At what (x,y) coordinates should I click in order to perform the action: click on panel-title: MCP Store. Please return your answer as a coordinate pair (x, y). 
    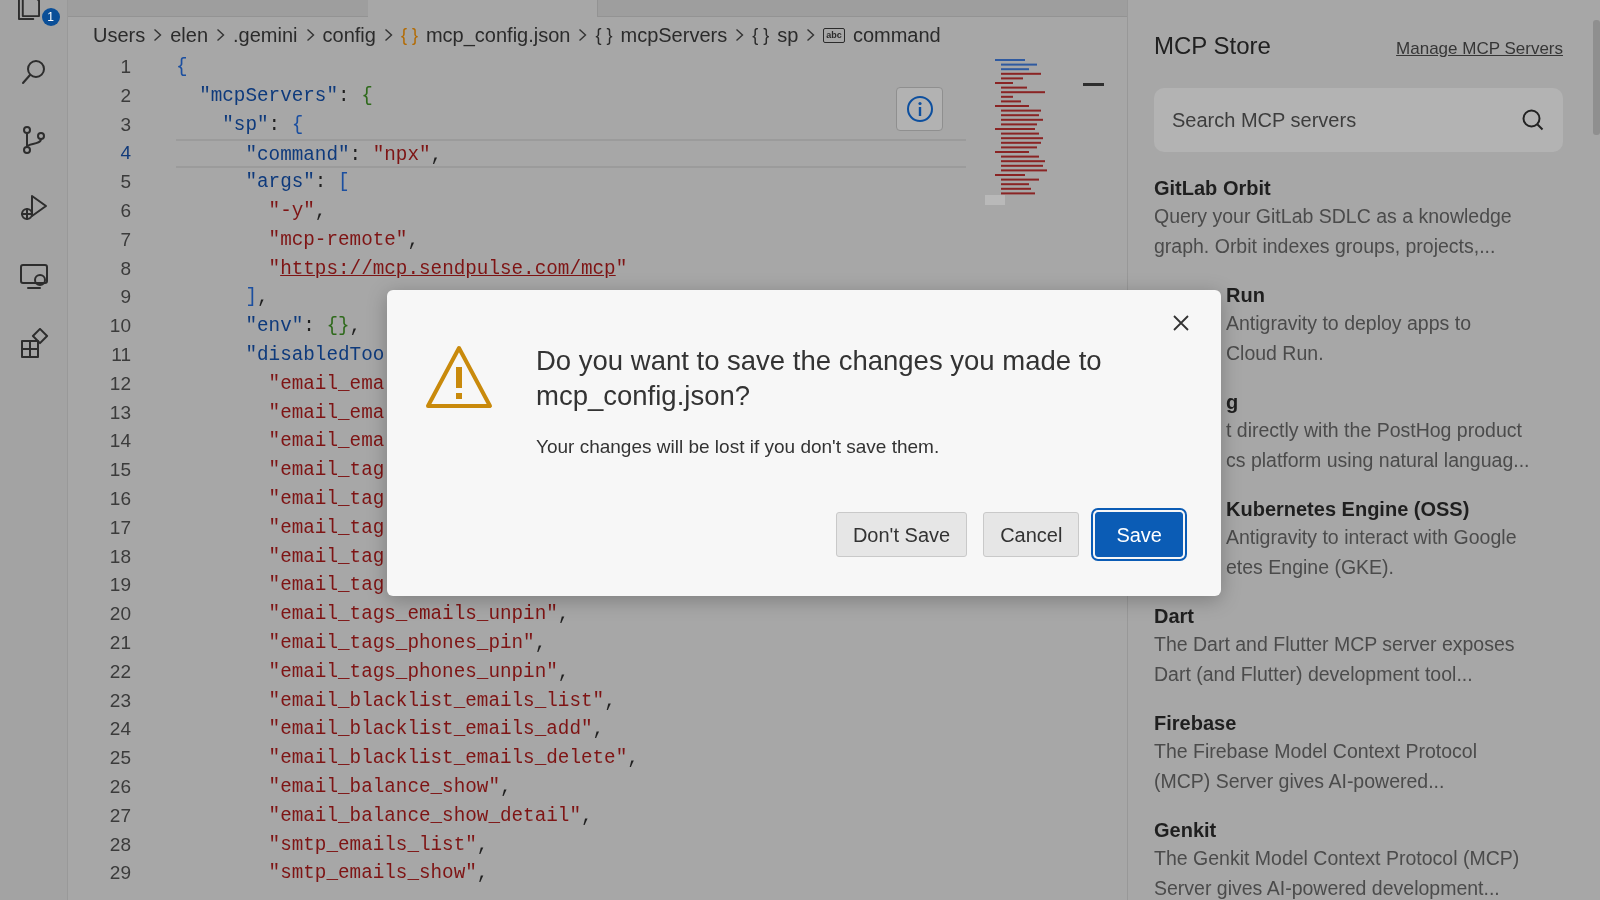
    Looking at the image, I should click on (1212, 46).